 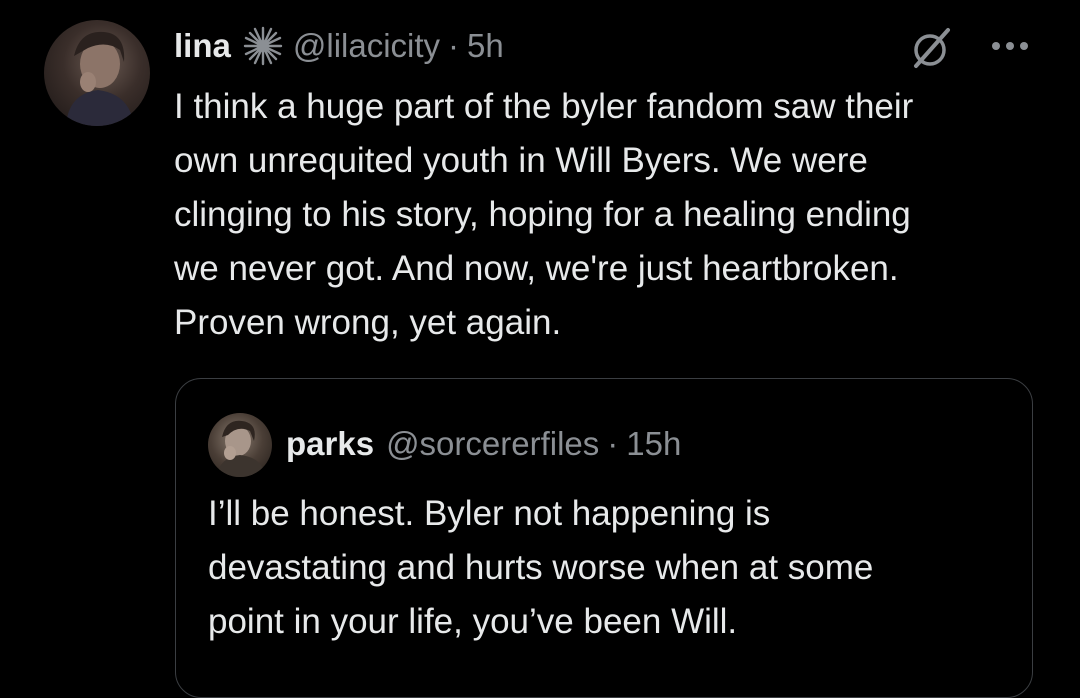 What do you see at coordinates (932, 48) in the screenshot?
I see `grok-icon` at bounding box center [932, 48].